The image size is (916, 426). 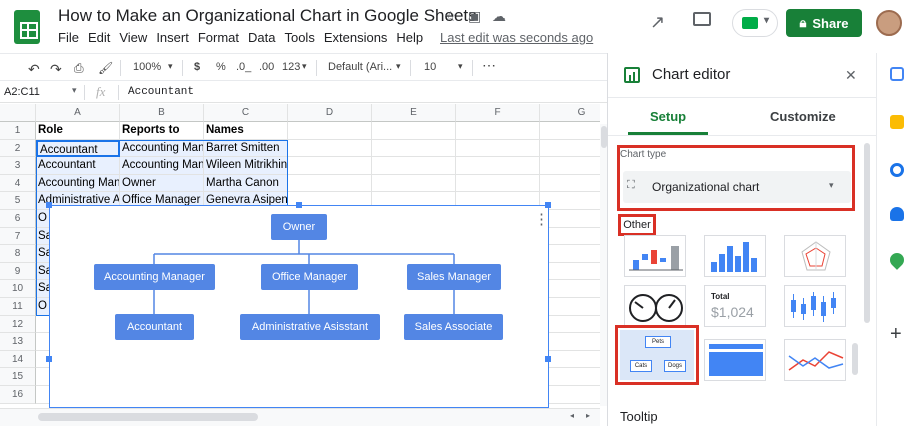 What do you see at coordinates (18, 148) in the screenshot?
I see `row-header: 2` at bounding box center [18, 148].